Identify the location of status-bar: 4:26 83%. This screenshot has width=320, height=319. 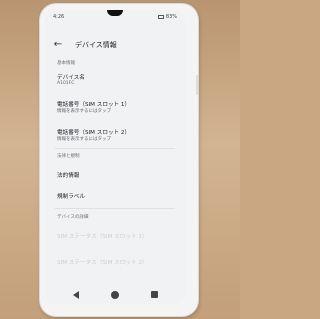
(115, 16).